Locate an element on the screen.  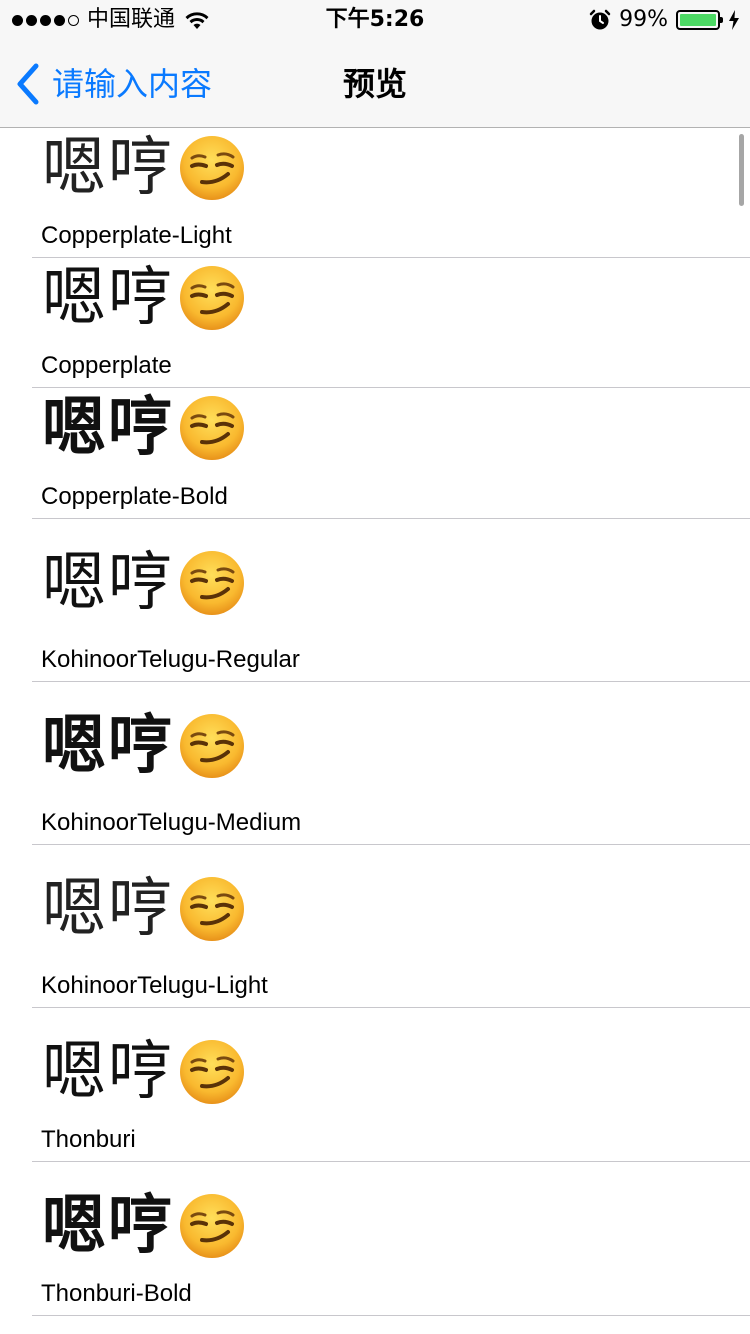
battery-fill is located at coordinates (698, 20).